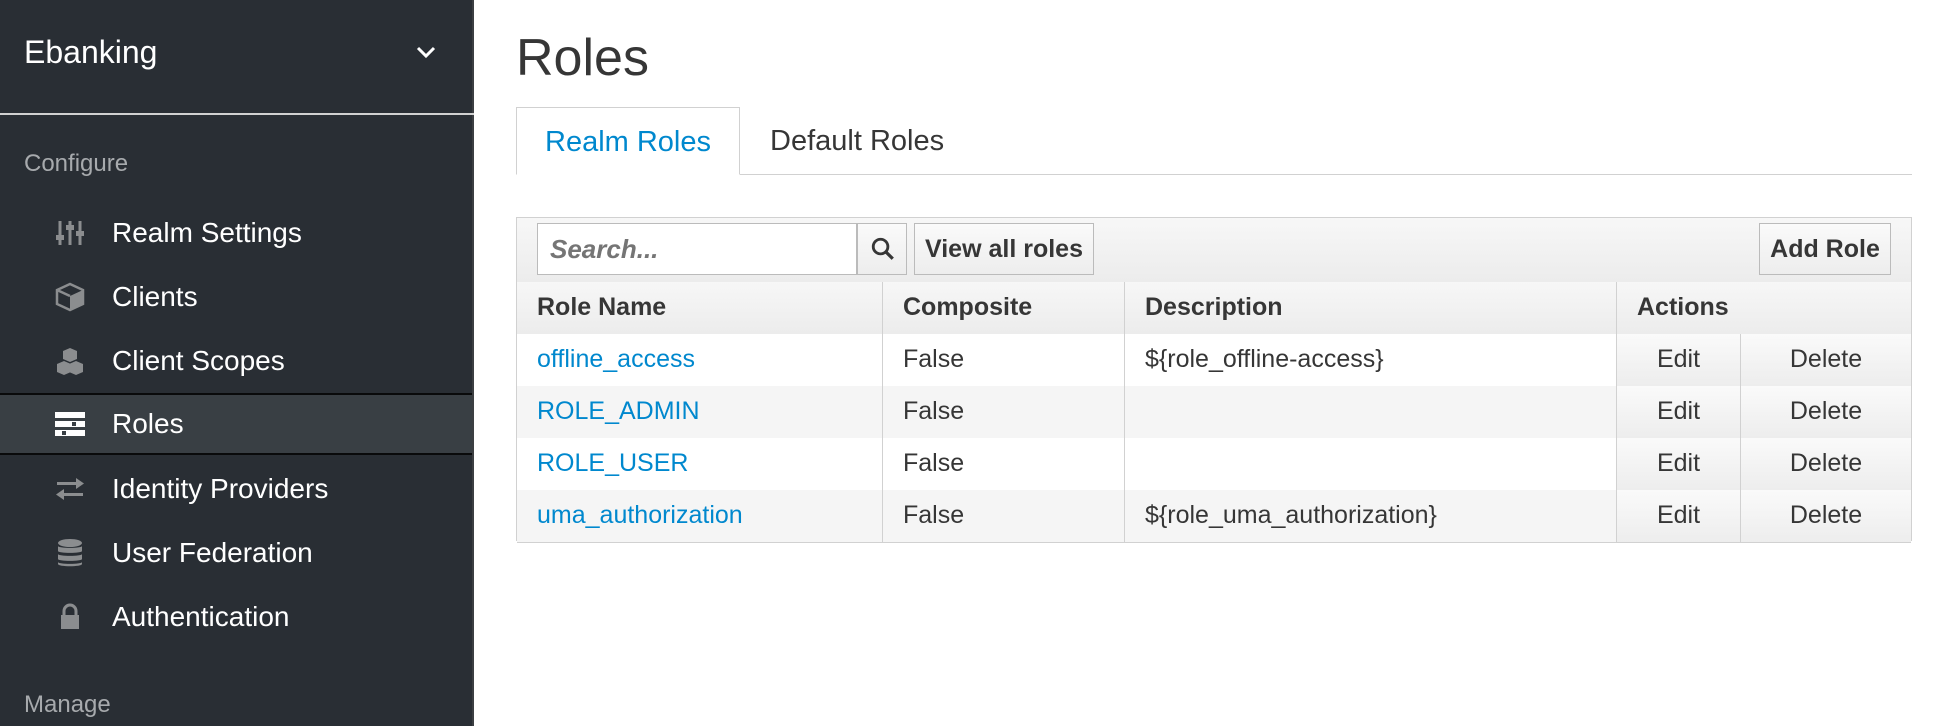 The height and width of the screenshot is (726, 1948). Describe the element at coordinates (76, 163) in the screenshot. I see `section-configure: Configure` at that location.